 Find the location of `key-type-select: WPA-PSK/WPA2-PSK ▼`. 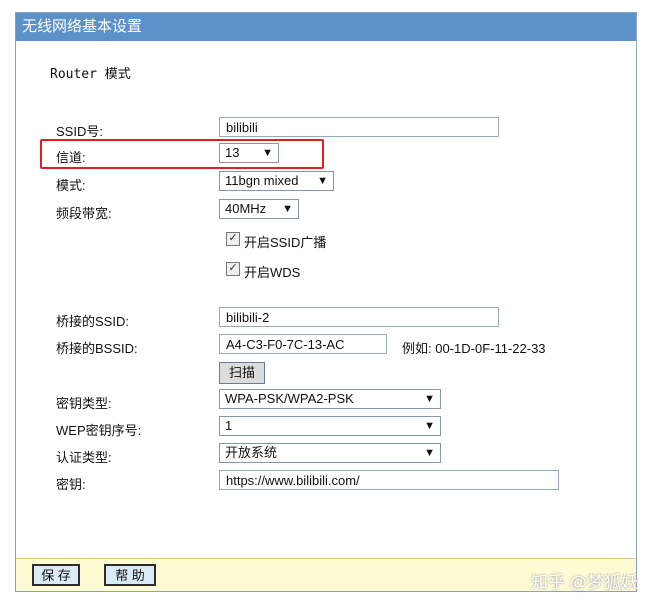

key-type-select: WPA-PSK/WPA2-PSK ▼ is located at coordinates (330, 399).